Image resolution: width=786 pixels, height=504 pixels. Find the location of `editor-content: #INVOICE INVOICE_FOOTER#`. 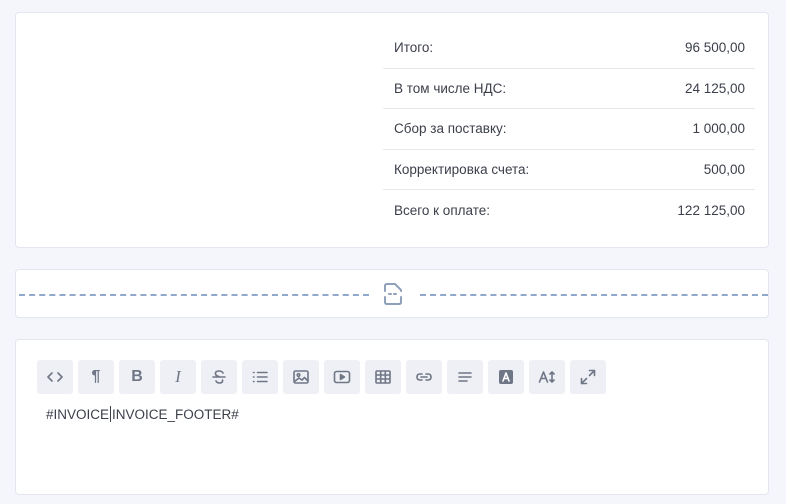

editor-content: #INVOICE INVOICE_FOOTER# is located at coordinates (142, 414).